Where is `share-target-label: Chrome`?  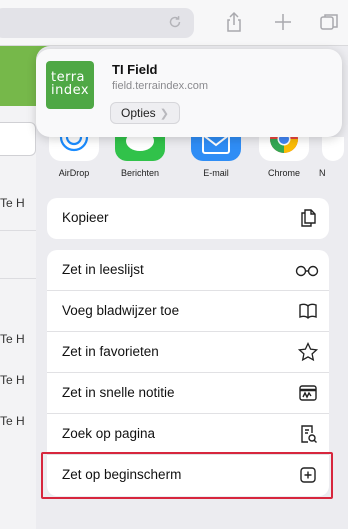 share-target-label: Chrome is located at coordinates (283, 173).